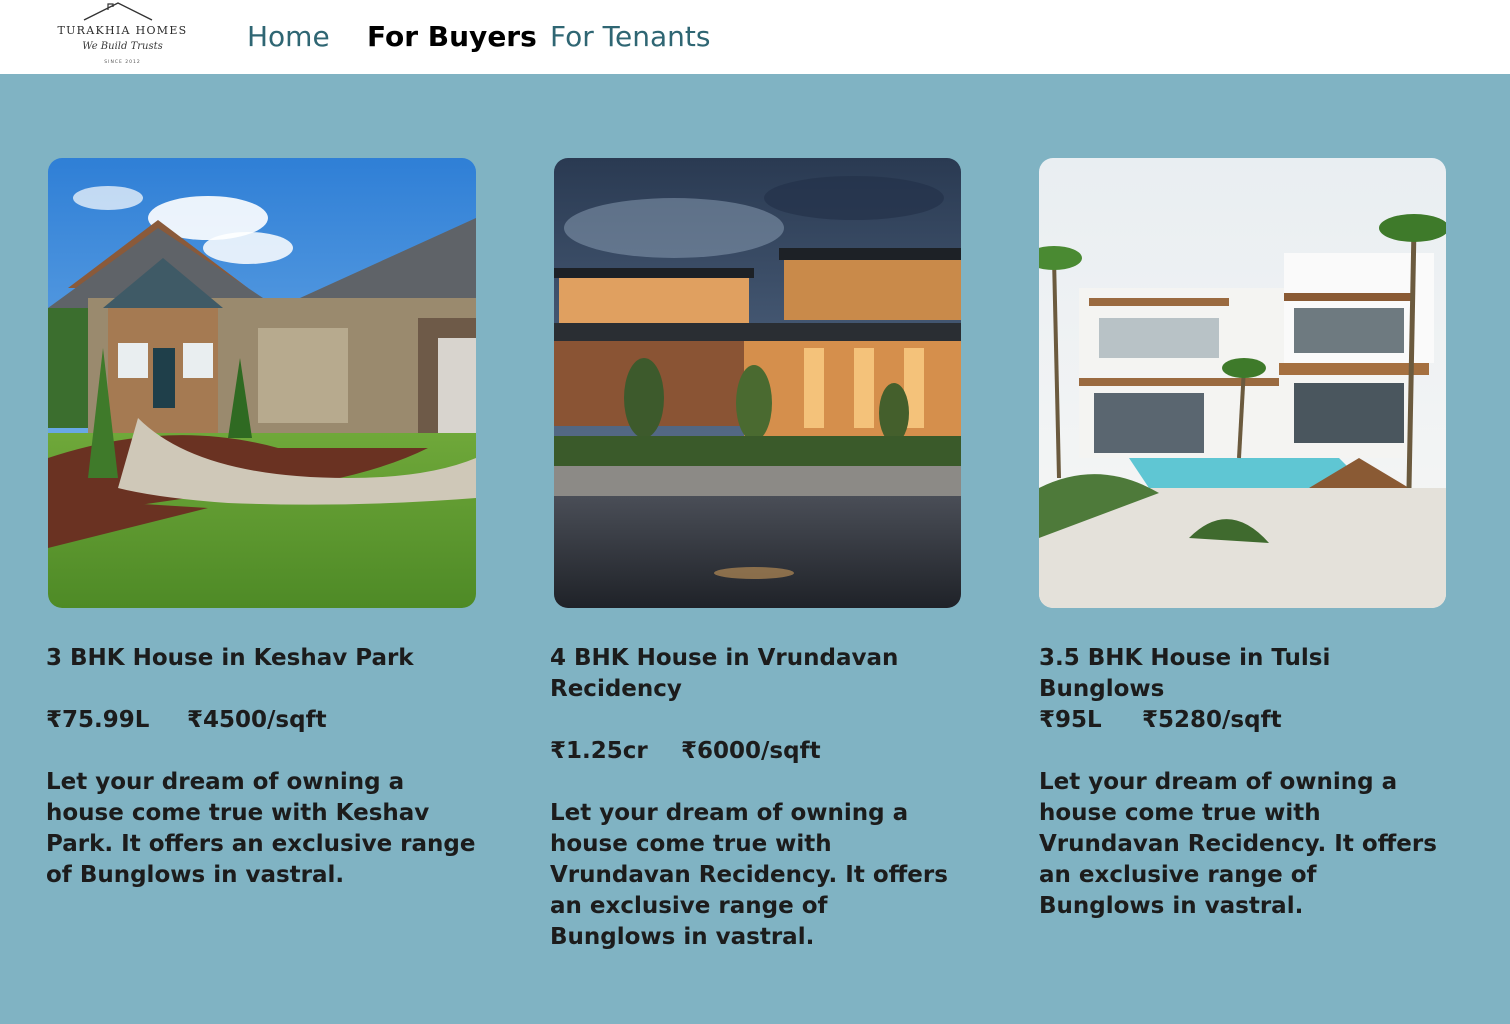 The height and width of the screenshot is (1024, 1510). I want to click on suburban-house-photo, so click(262, 383).